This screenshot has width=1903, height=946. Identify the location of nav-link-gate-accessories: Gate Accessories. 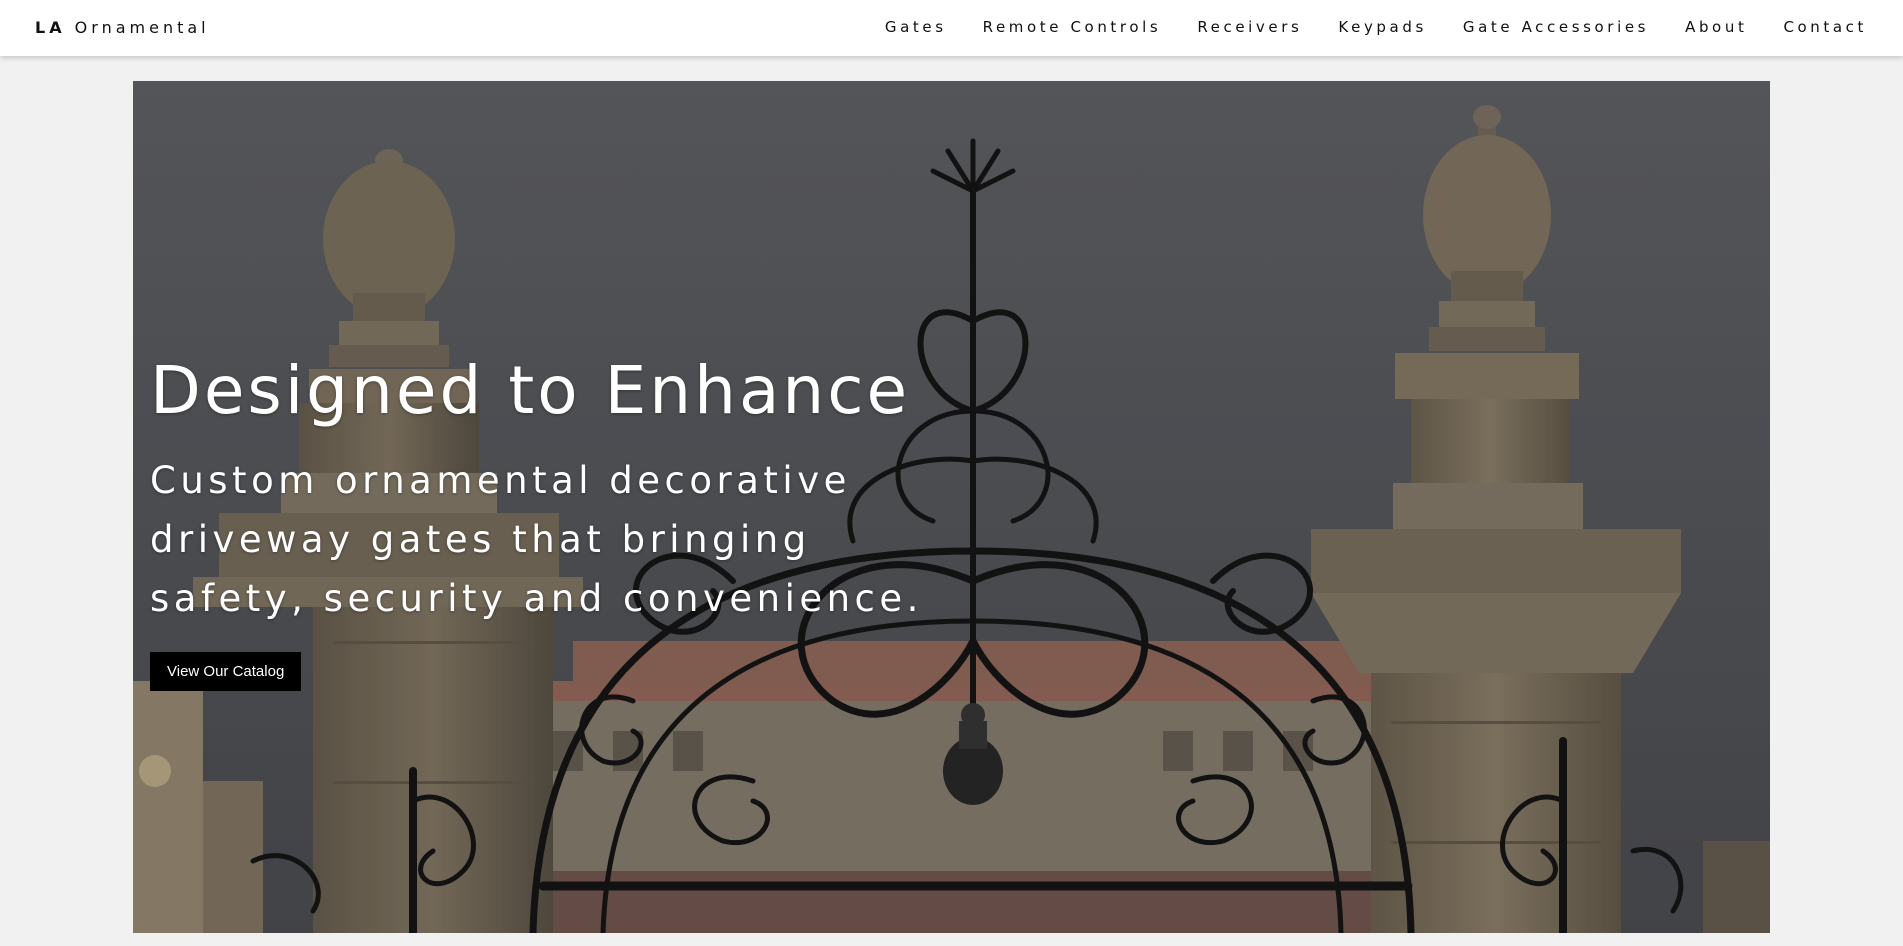
(1556, 27).